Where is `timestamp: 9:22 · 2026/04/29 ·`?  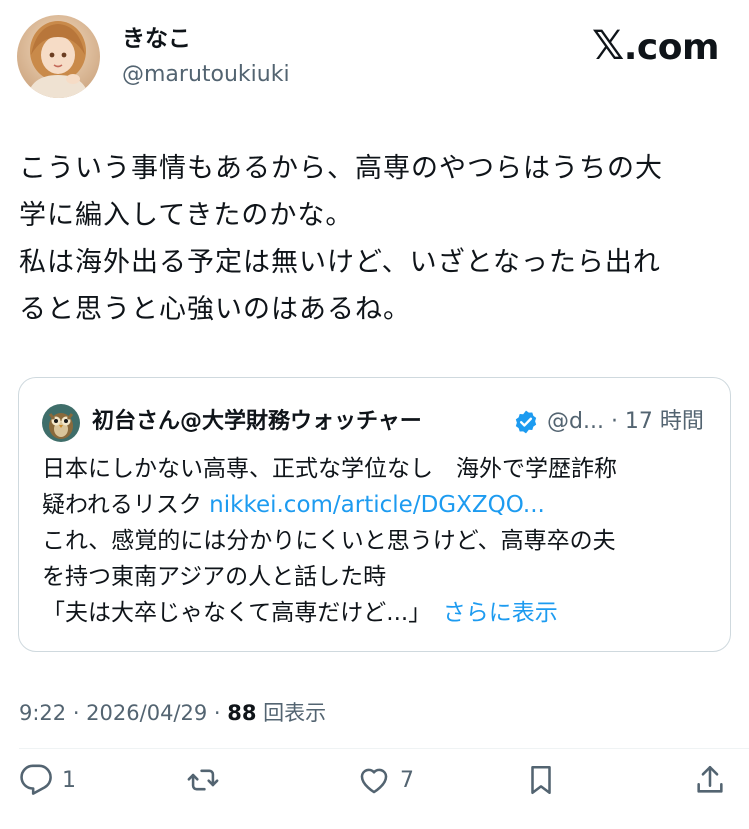
timestamp: 9:22 · 2026/04/29 · is located at coordinates (123, 713).